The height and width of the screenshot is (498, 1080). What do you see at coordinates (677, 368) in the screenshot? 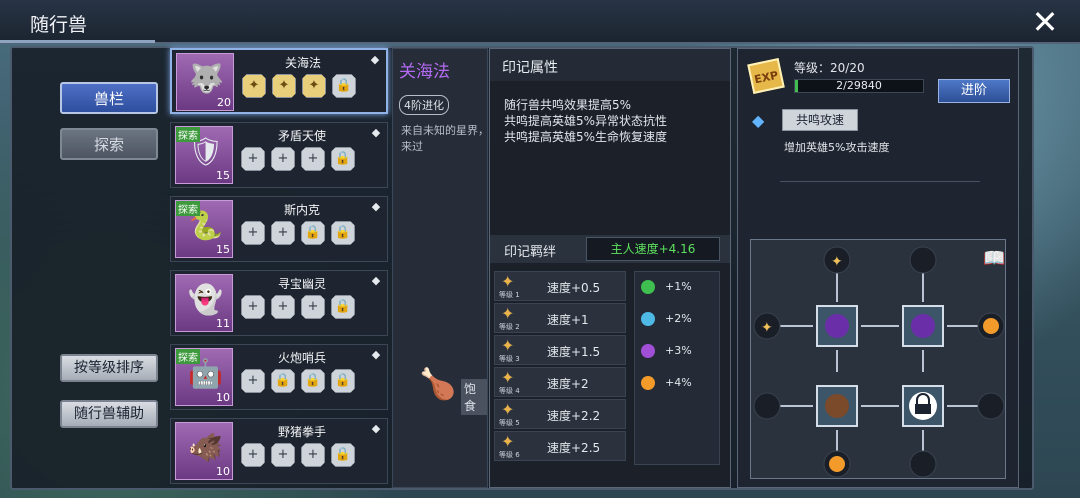
I see `bonus-list: +1% +2% +3% +4%` at bounding box center [677, 368].